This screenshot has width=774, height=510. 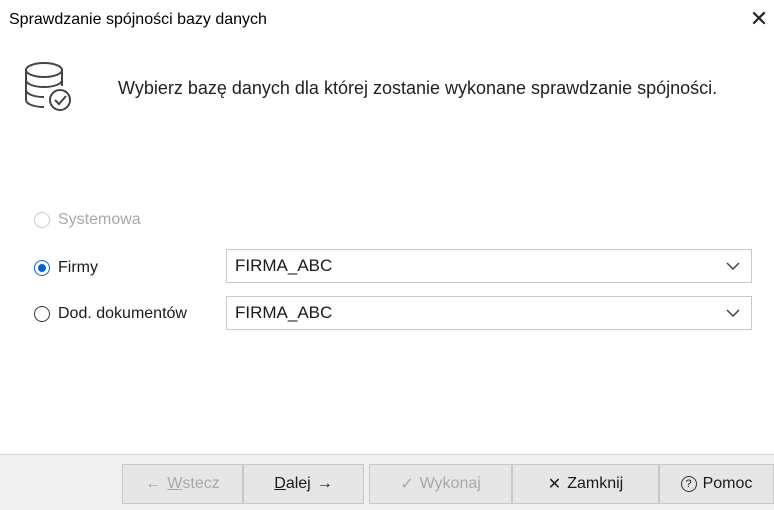 I want to click on execute-button: ✓ Wykonaj, so click(x=440, y=484).